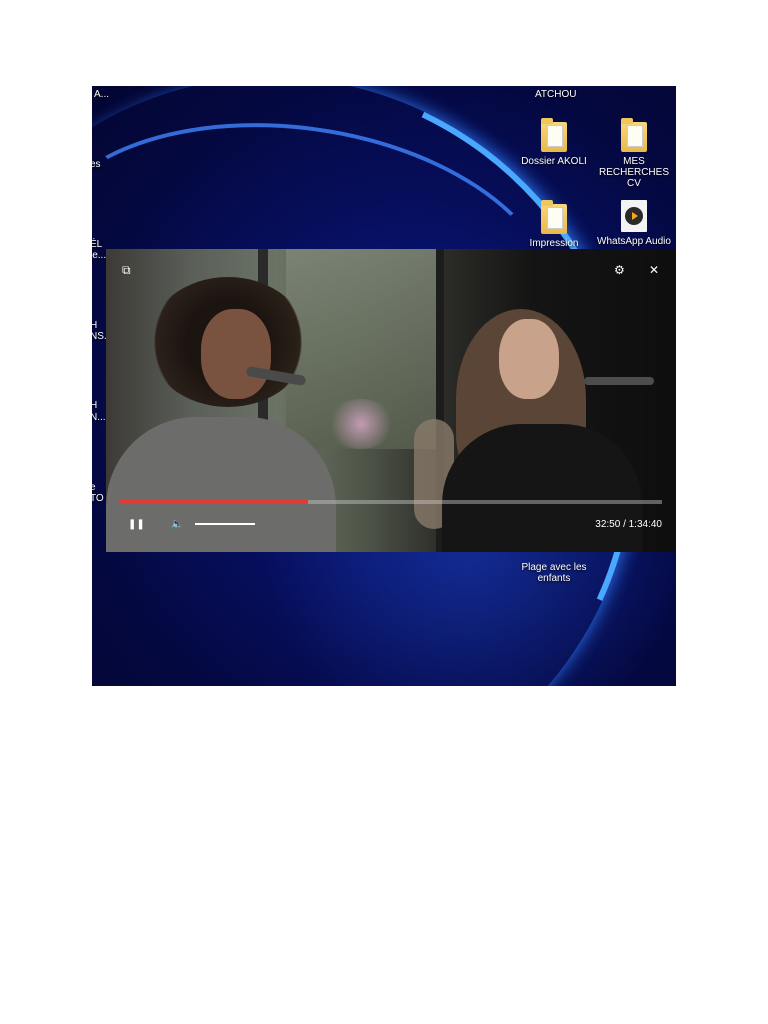 The height and width of the screenshot is (1024, 768). Describe the element at coordinates (94, 487) in the screenshot. I see `desktop-icon-label-partial: e` at that location.